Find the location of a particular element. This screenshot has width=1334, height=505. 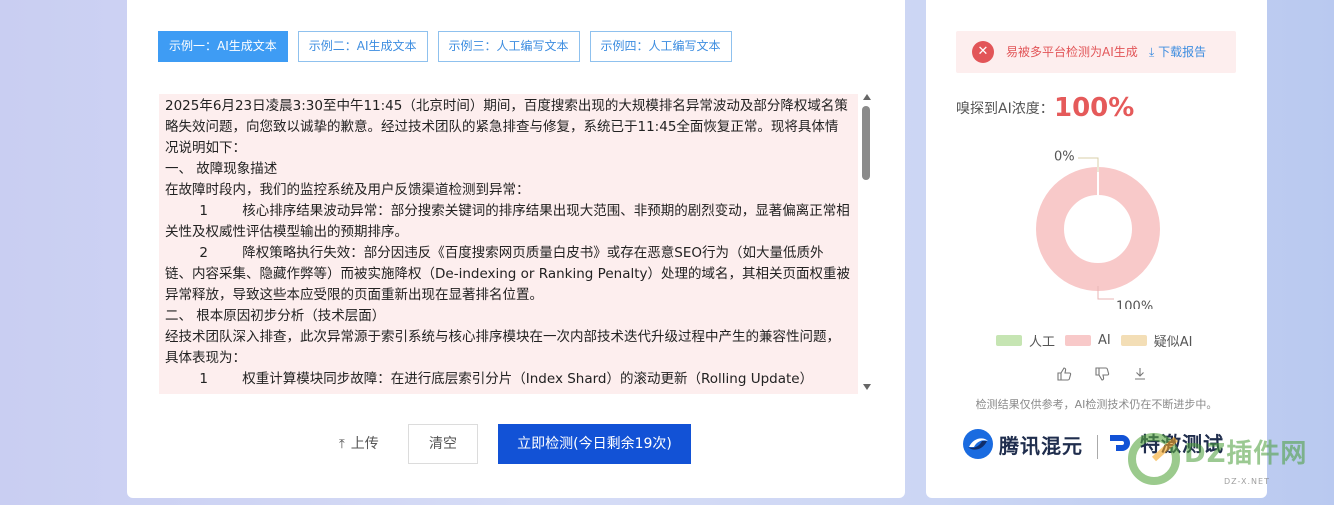

legend-label: 人工 is located at coordinates (1042, 342).